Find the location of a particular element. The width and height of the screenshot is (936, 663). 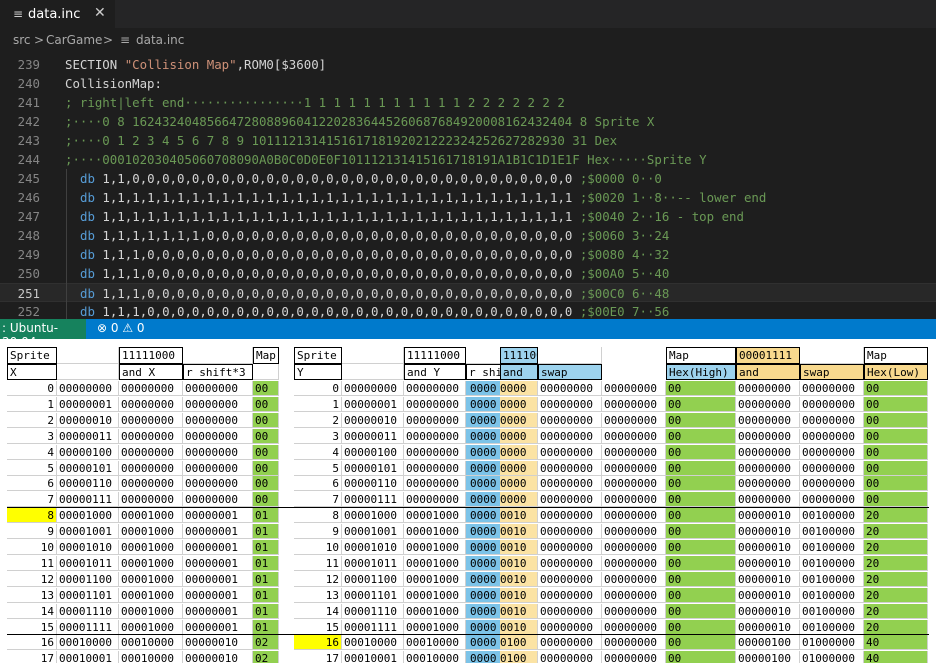

shift-y-cell: 0000 0100 is located at coordinates (502, 657).